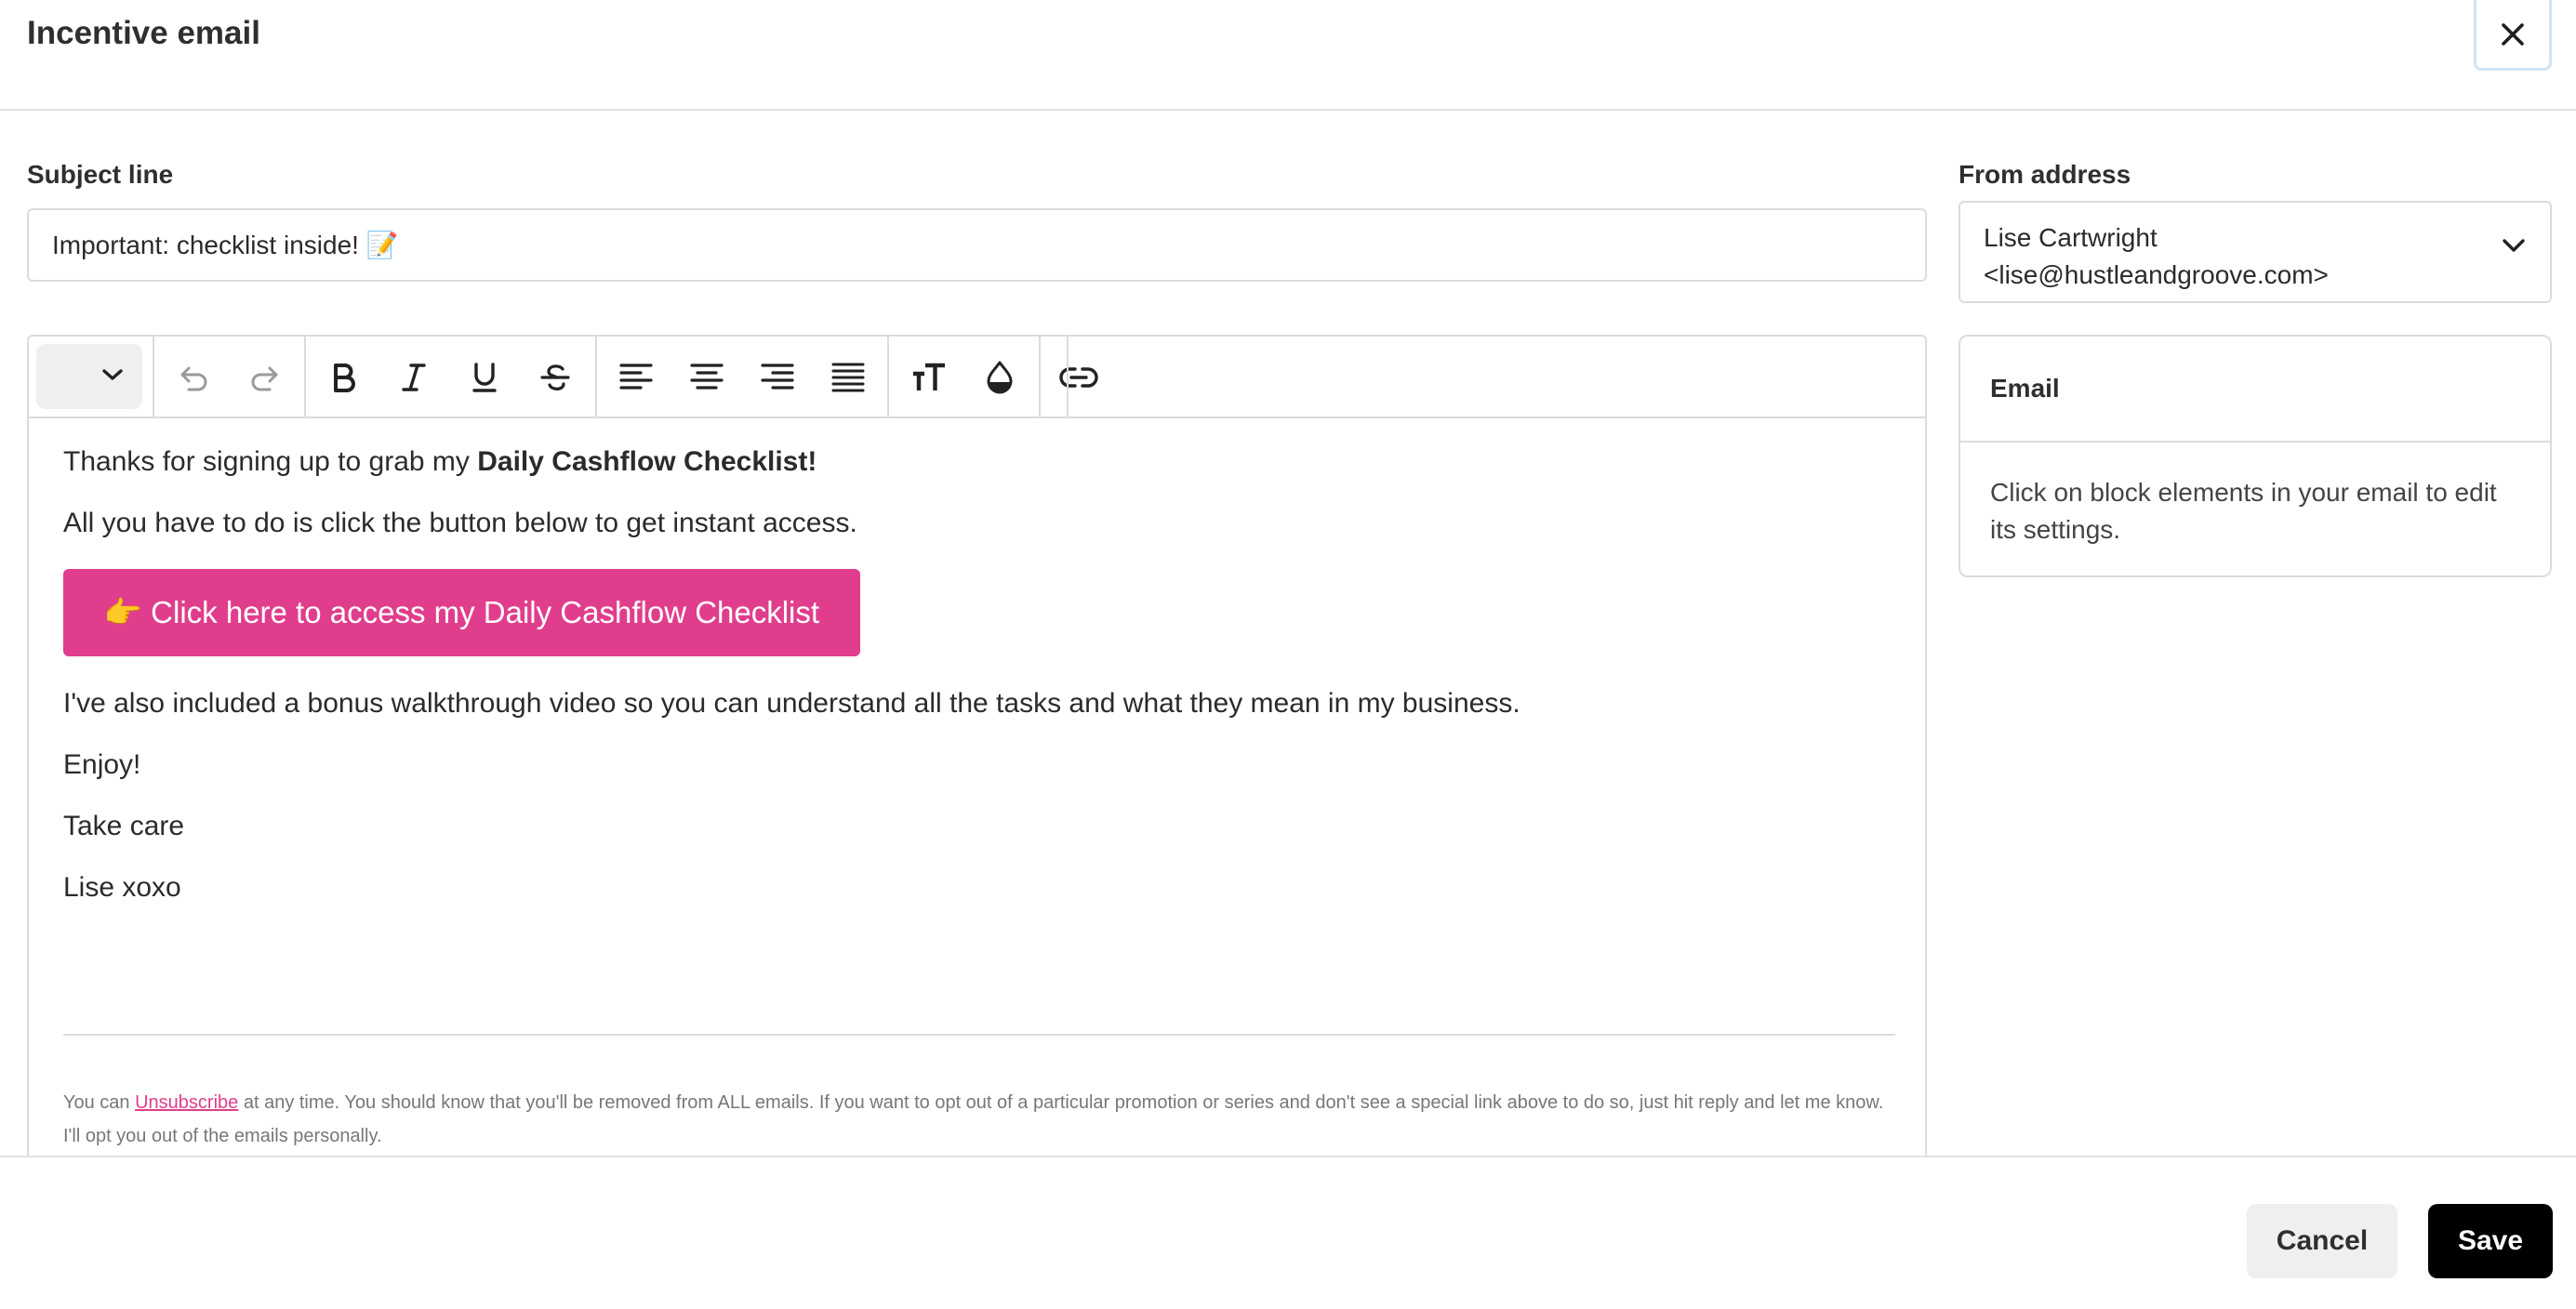 The image size is (2576, 1309). I want to click on align-left-icon, so click(636, 377).